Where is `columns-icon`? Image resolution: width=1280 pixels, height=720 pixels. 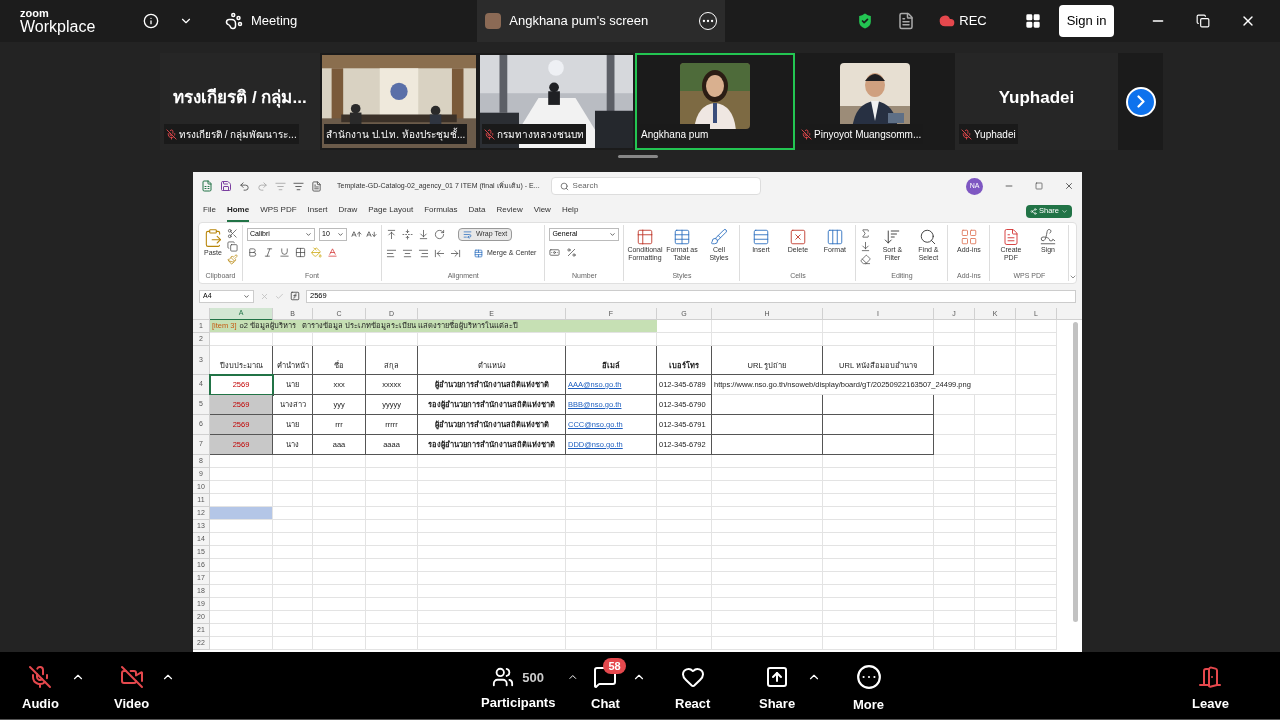
columns-icon is located at coordinates (834, 237).